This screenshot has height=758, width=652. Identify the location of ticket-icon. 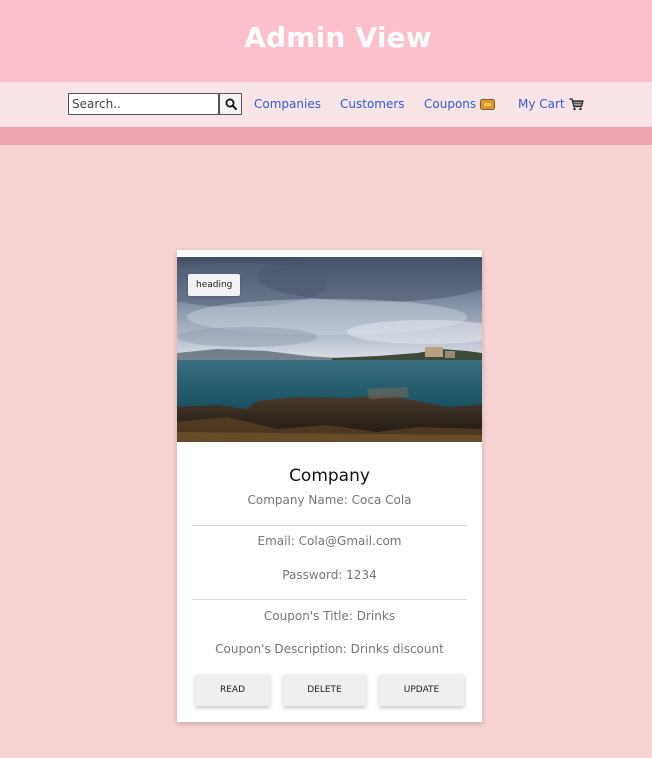
(488, 104).